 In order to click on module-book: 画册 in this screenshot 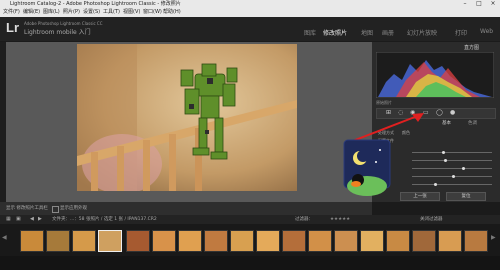, I will do `click(388, 32)`.